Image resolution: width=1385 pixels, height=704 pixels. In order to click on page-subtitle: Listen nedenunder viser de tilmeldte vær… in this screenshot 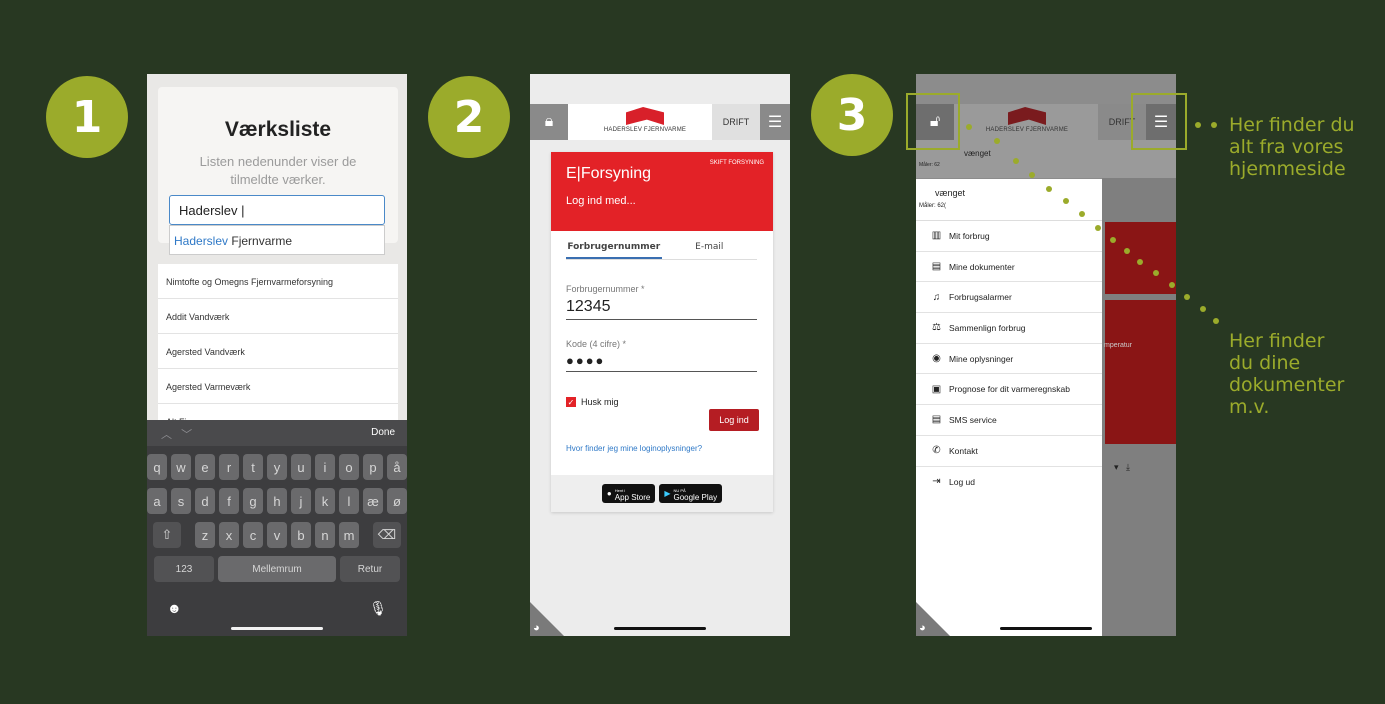, I will do `click(278, 170)`.